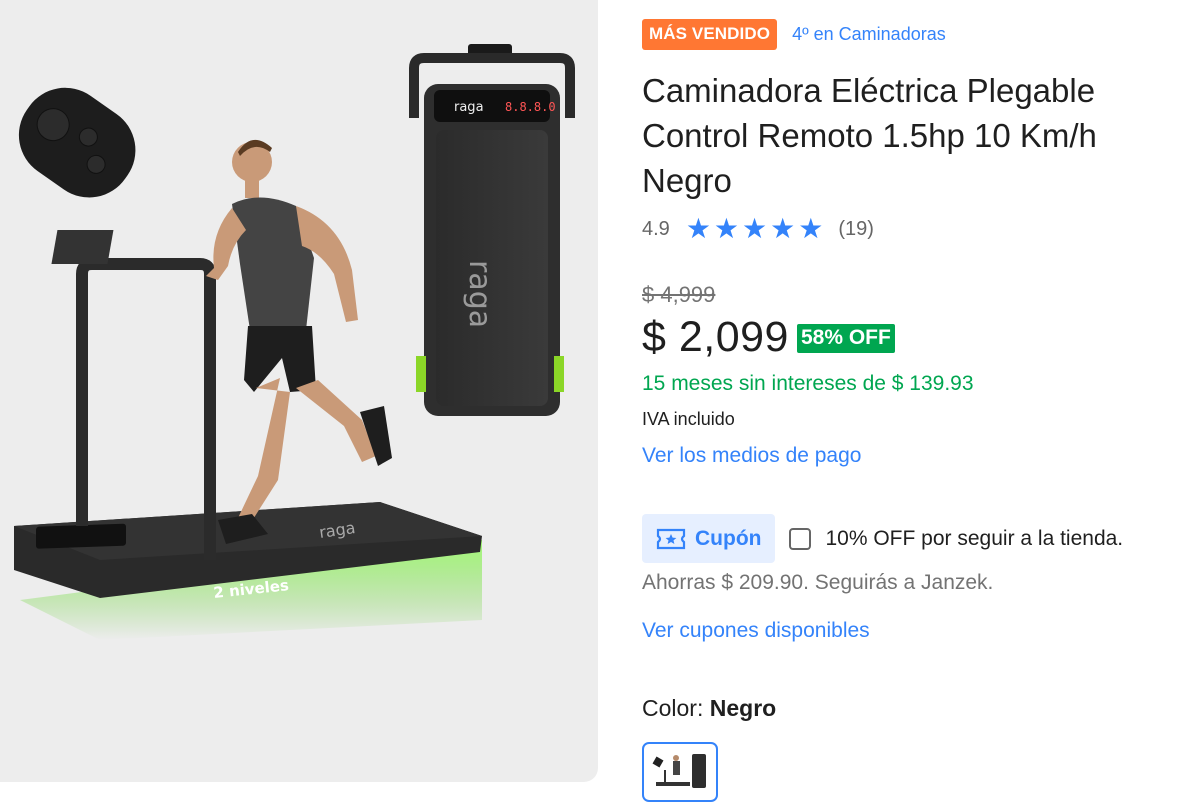 The height and width of the screenshot is (802, 1200). Describe the element at coordinates (679, 294) in the screenshot. I see `original-price: $ 4,999` at that location.